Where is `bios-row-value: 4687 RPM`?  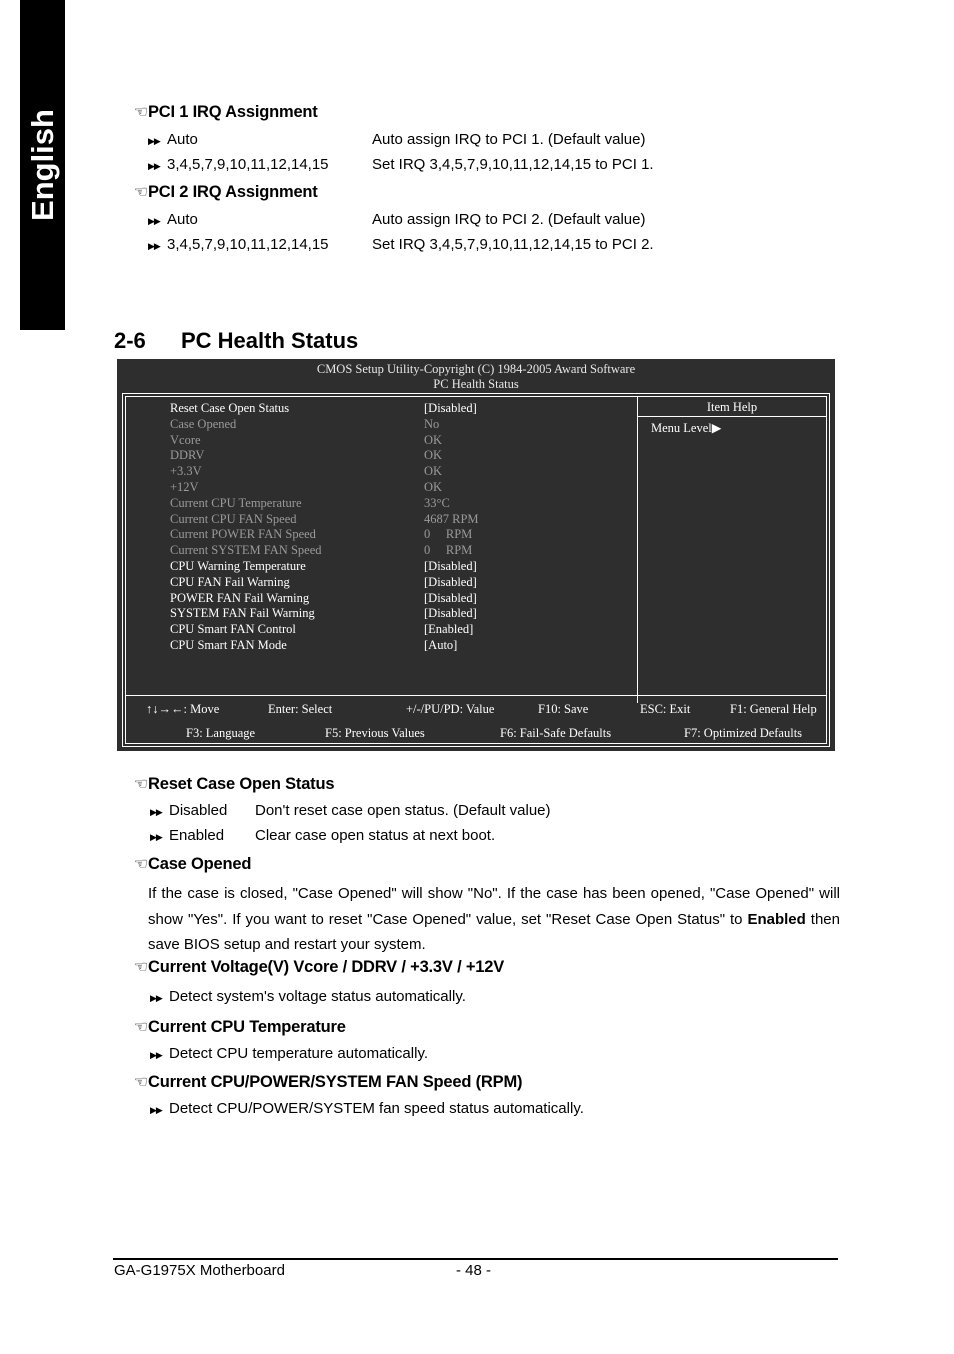 bios-row-value: 4687 RPM is located at coordinates (451, 518).